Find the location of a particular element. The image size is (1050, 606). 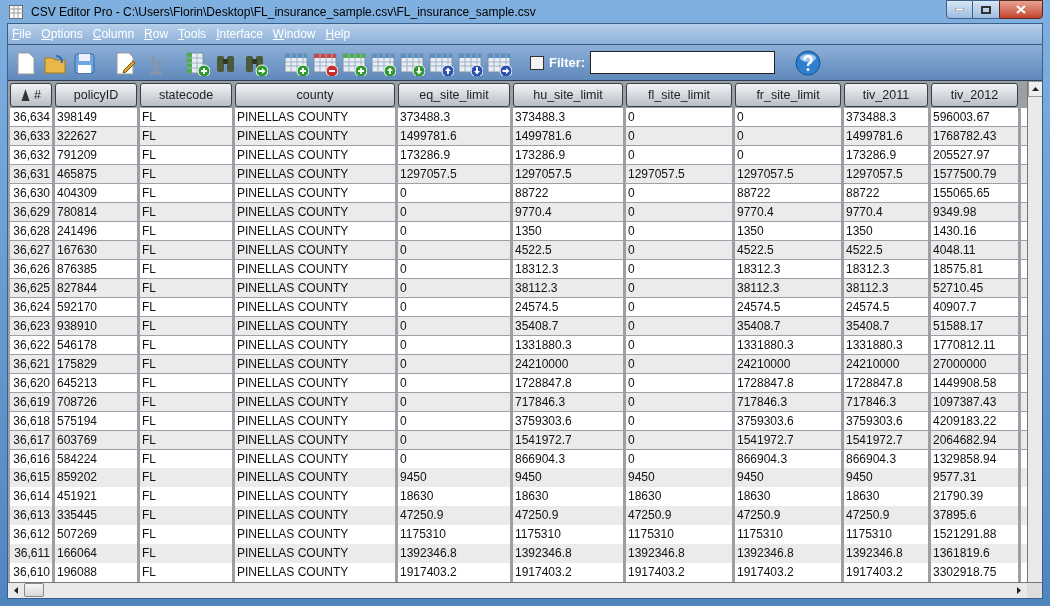

column-header: policyID is located at coordinates (96, 95).